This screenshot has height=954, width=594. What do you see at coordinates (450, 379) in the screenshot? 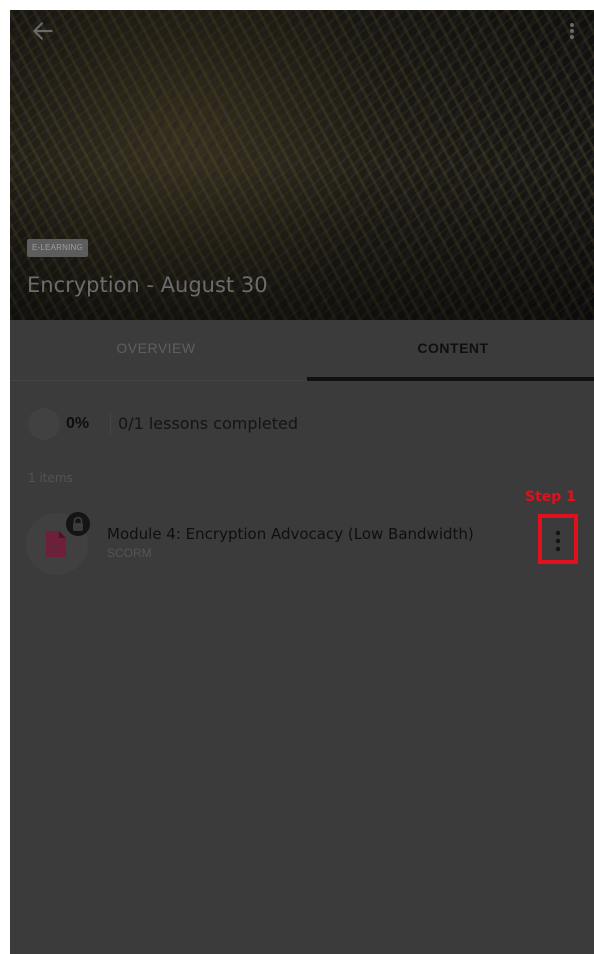
I see `active-tab-indicator` at bounding box center [450, 379].